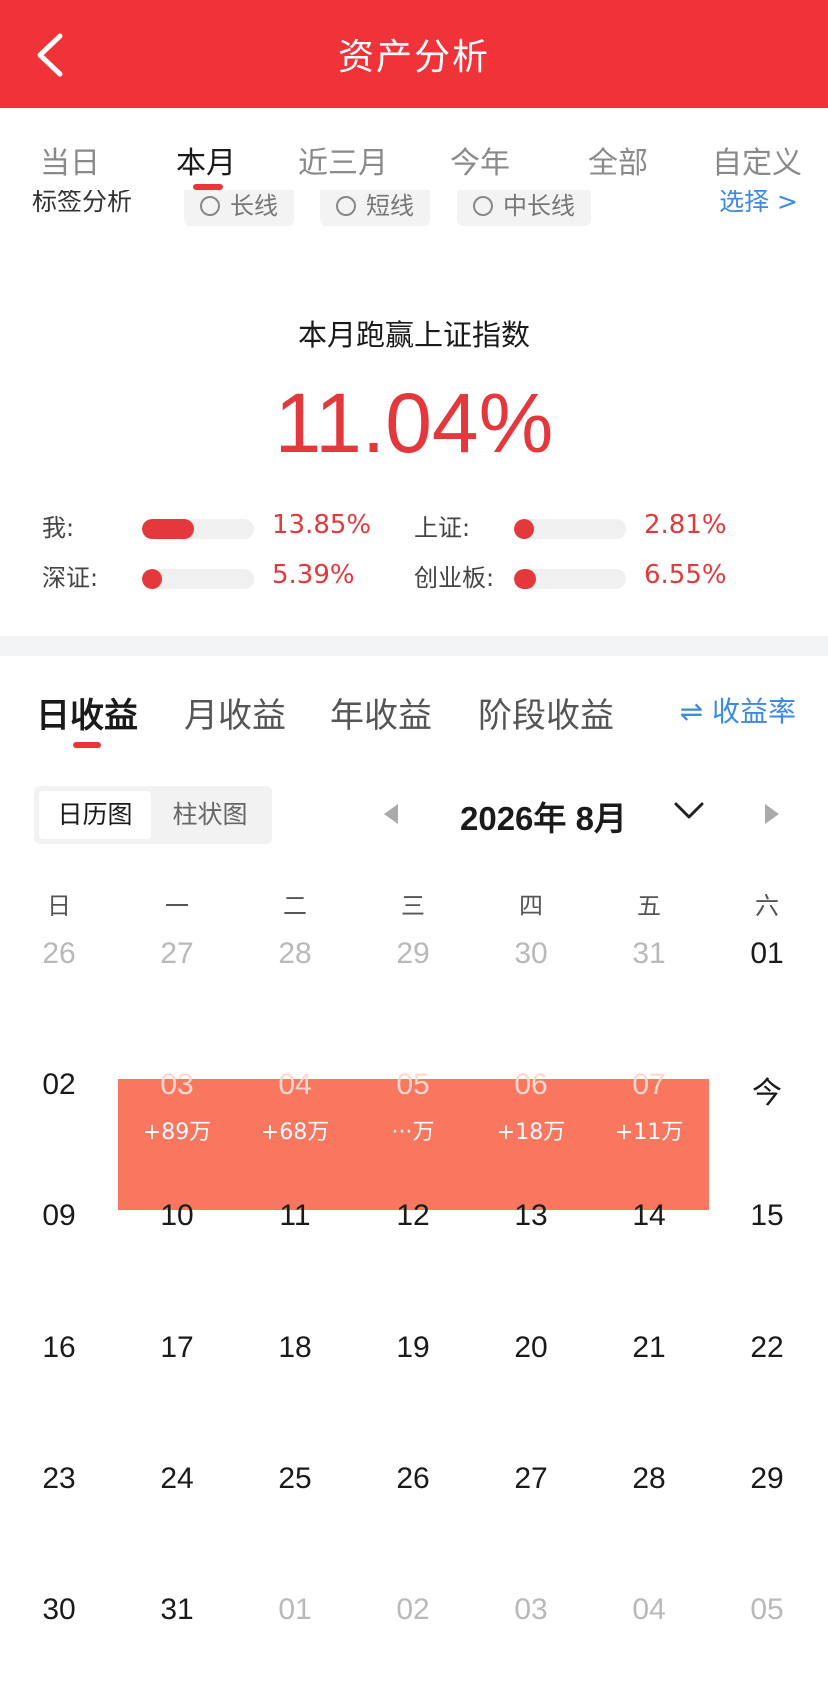  Describe the element at coordinates (757, 160) in the screenshot. I see `tab-custom: 自定义` at that location.